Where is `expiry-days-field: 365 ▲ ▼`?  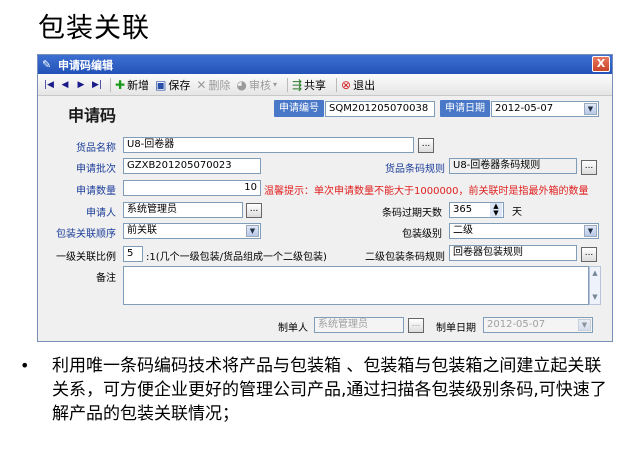
expiry-days-field: 365 ▲ ▼ is located at coordinates (476, 210).